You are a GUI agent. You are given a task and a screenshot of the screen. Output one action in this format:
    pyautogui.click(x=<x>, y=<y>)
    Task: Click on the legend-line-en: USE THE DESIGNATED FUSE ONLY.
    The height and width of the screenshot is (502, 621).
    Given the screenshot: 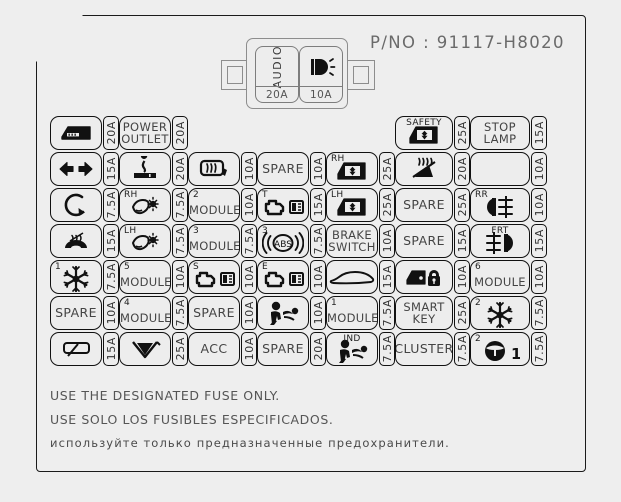 What is the action you would take?
    pyautogui.click(x=165, y=395)
    